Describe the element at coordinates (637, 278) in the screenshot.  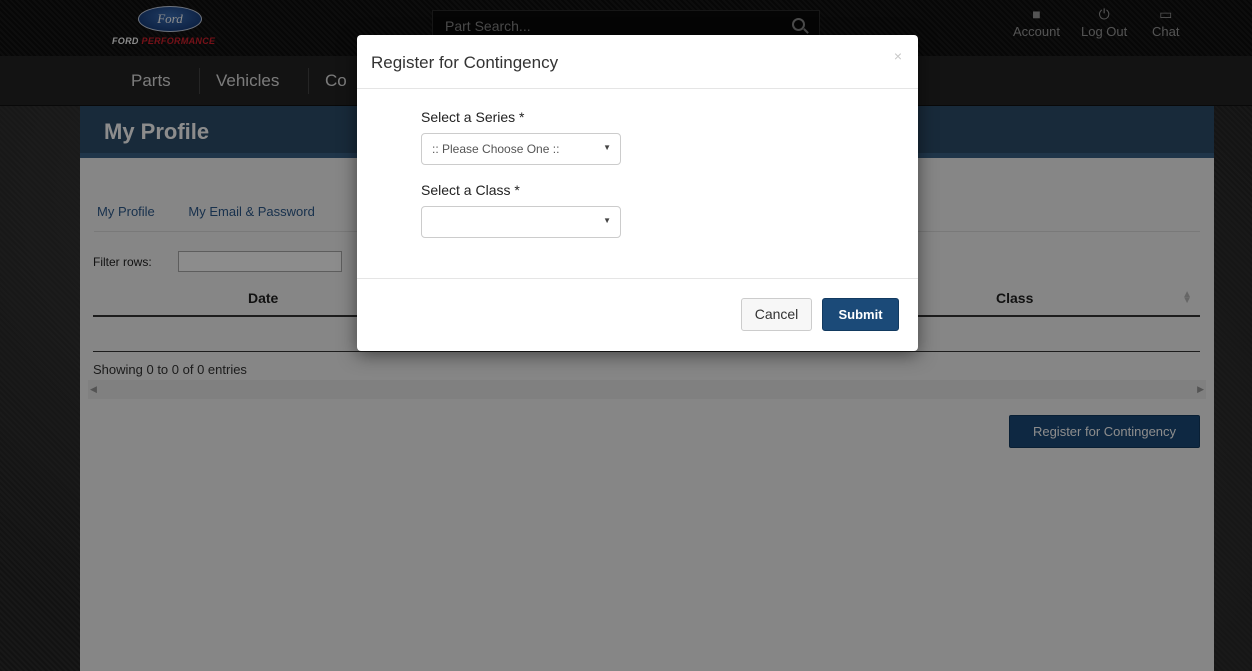
I see `modal-footer-divider` at that location.